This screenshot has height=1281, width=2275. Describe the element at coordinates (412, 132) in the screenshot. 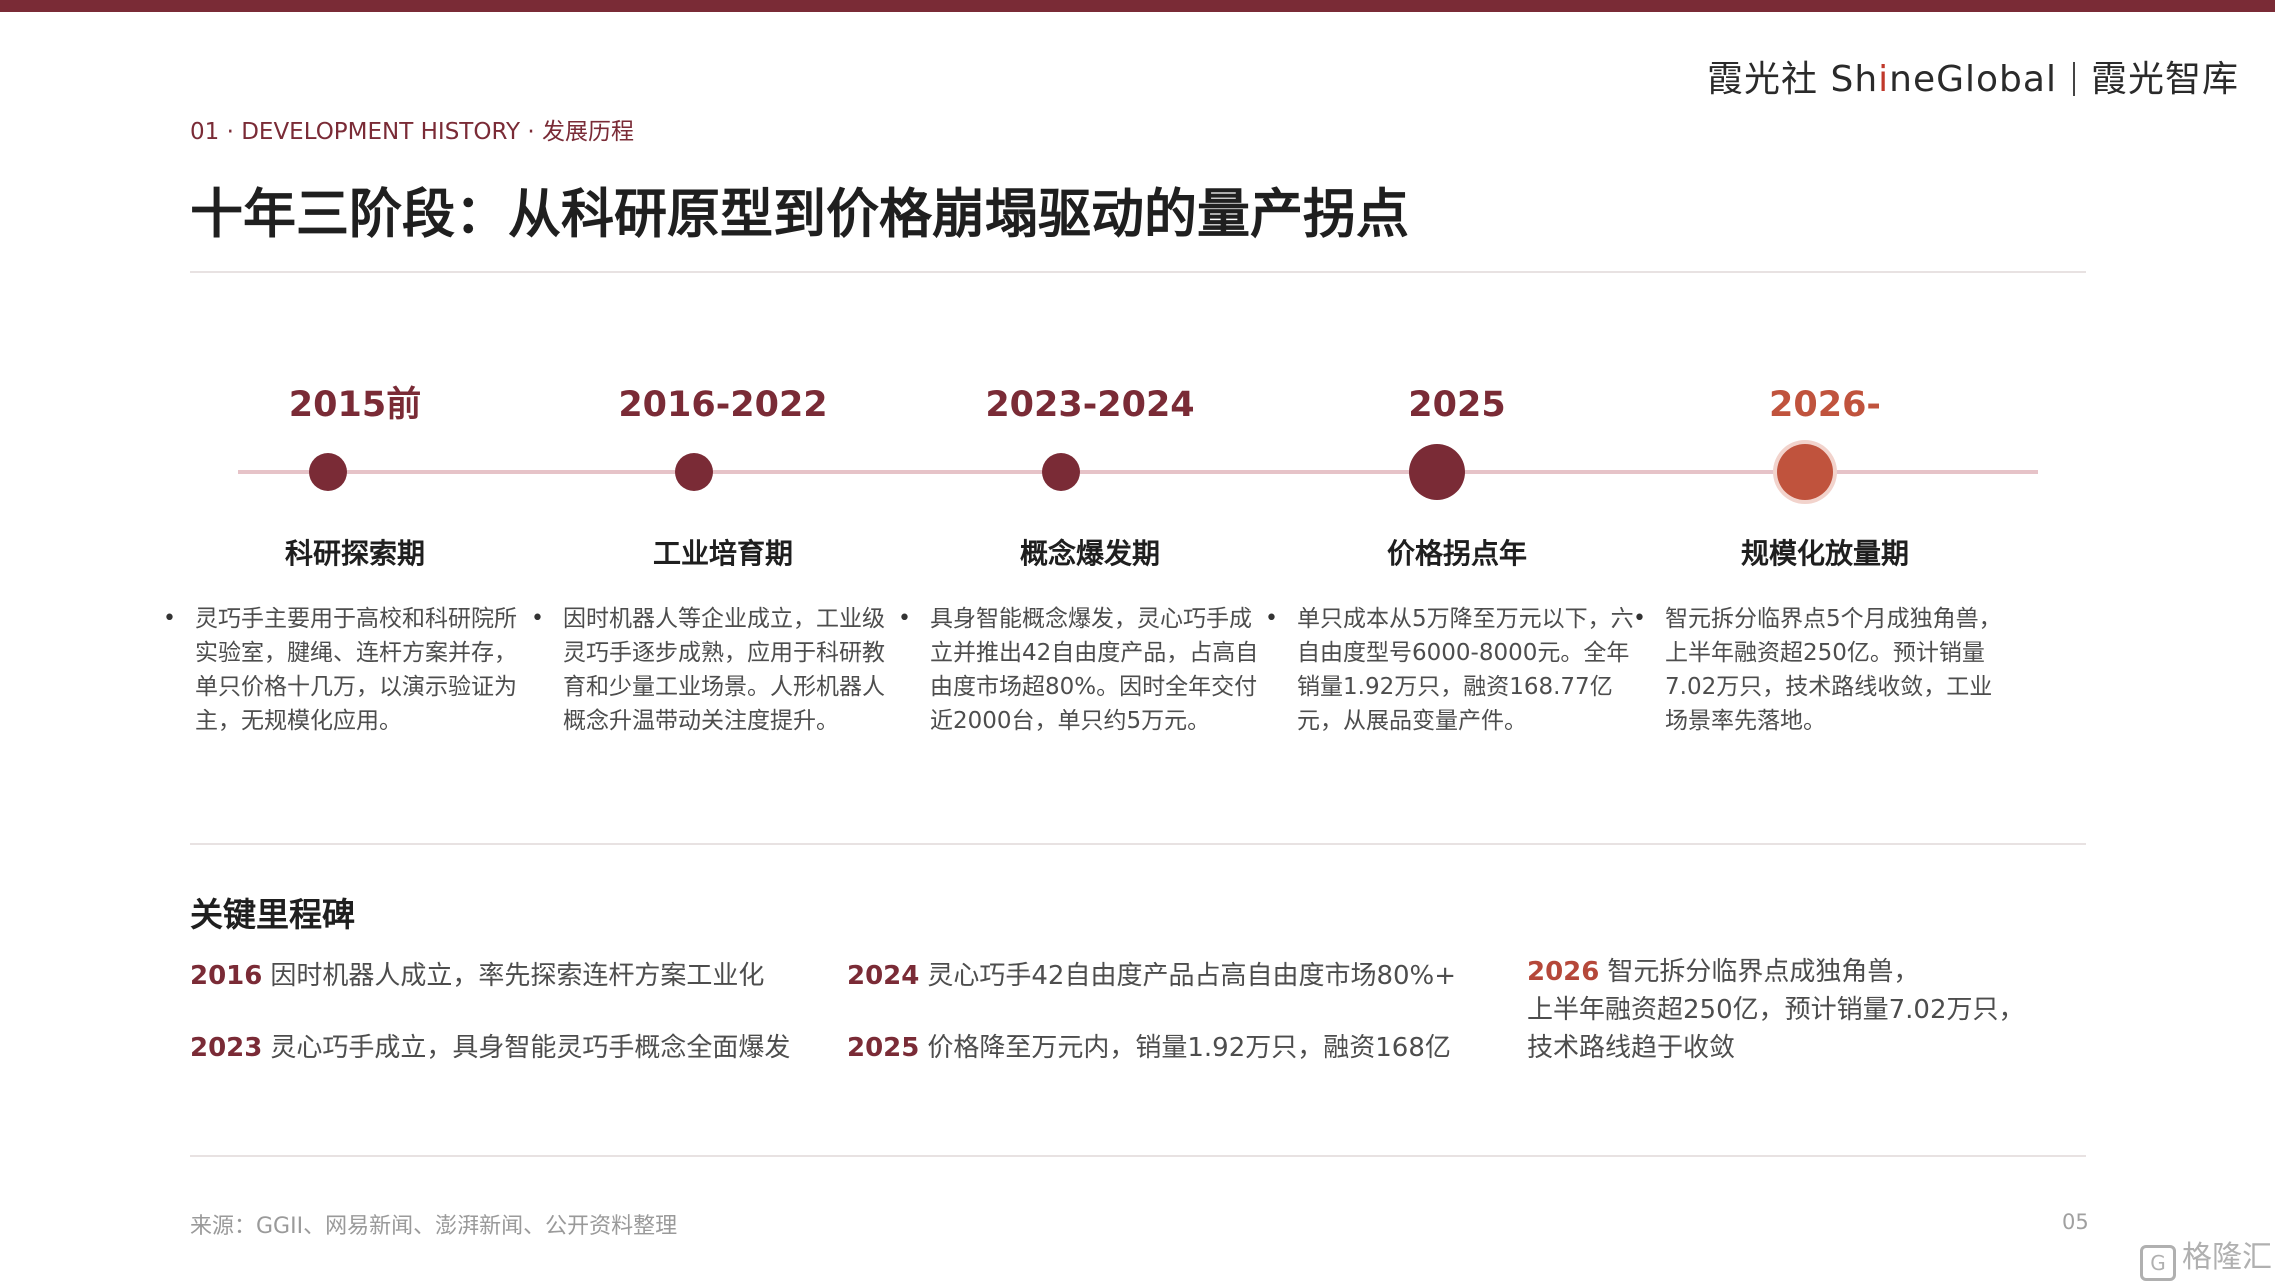

I see `section-label: 01 · DEVELOPMENT HISTORY · 发展历程` at that location.